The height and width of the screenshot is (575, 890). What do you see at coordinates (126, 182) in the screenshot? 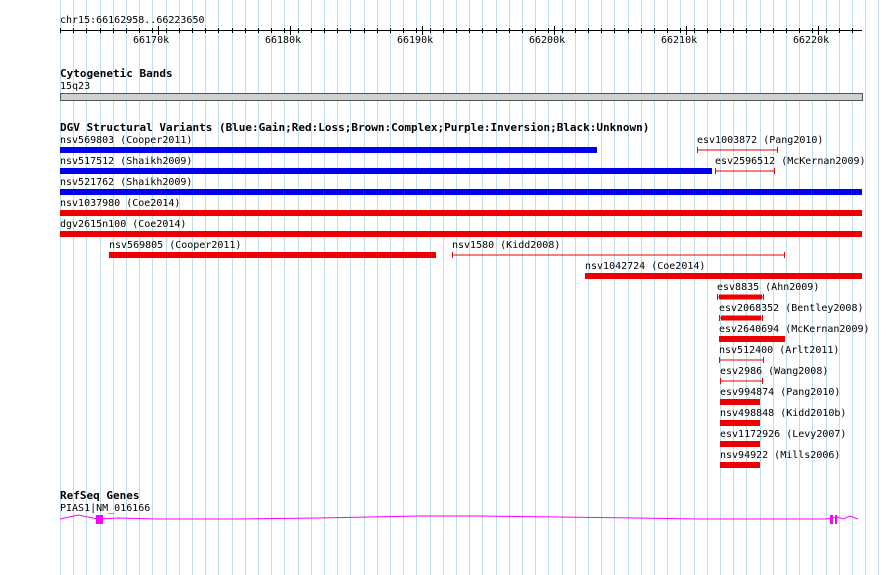
I see `variant-label-nsv521762: nsv521762 (Shaikh2009)` at bounding box center [126, 182].